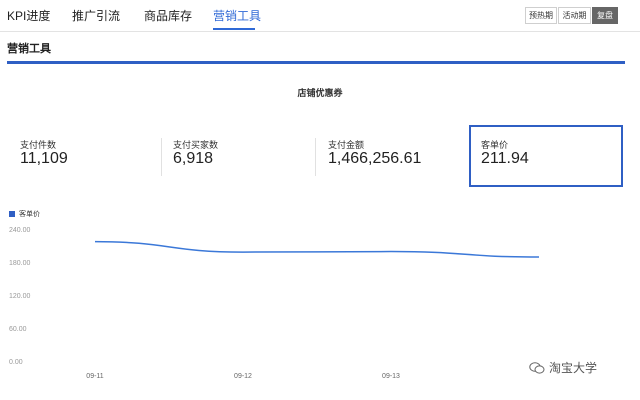 The image size is (640, 400). Describe the element at coordinates (16, 362) in the screenshot. I see `y-tick-label: 0.00` at that location.